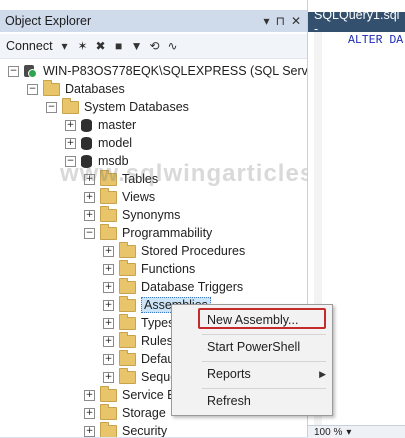 The width and height of the screenshot is (405, 438). I want to click on editor-tab-bar: SQLQuery1.sql -, so click(356, 22).